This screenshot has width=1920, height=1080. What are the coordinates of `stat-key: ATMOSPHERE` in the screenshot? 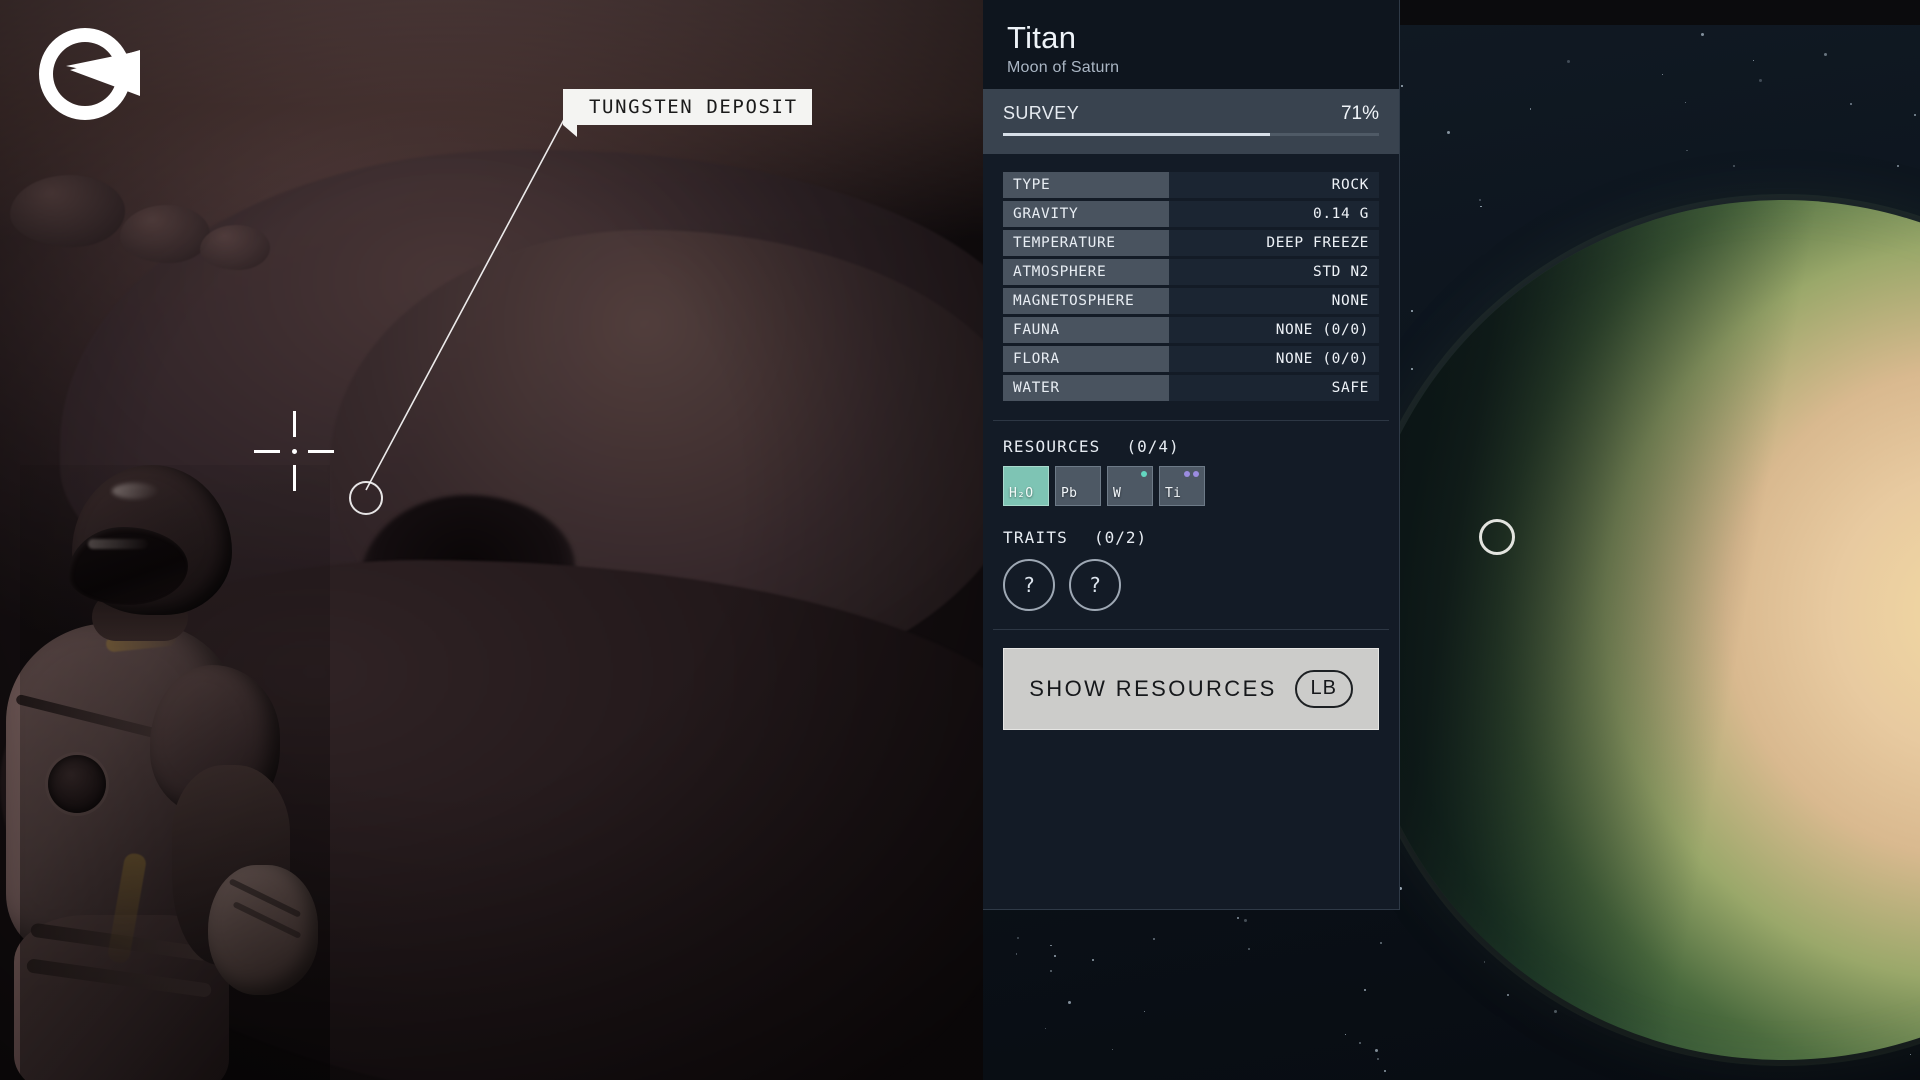 It's located at (1086, 271).